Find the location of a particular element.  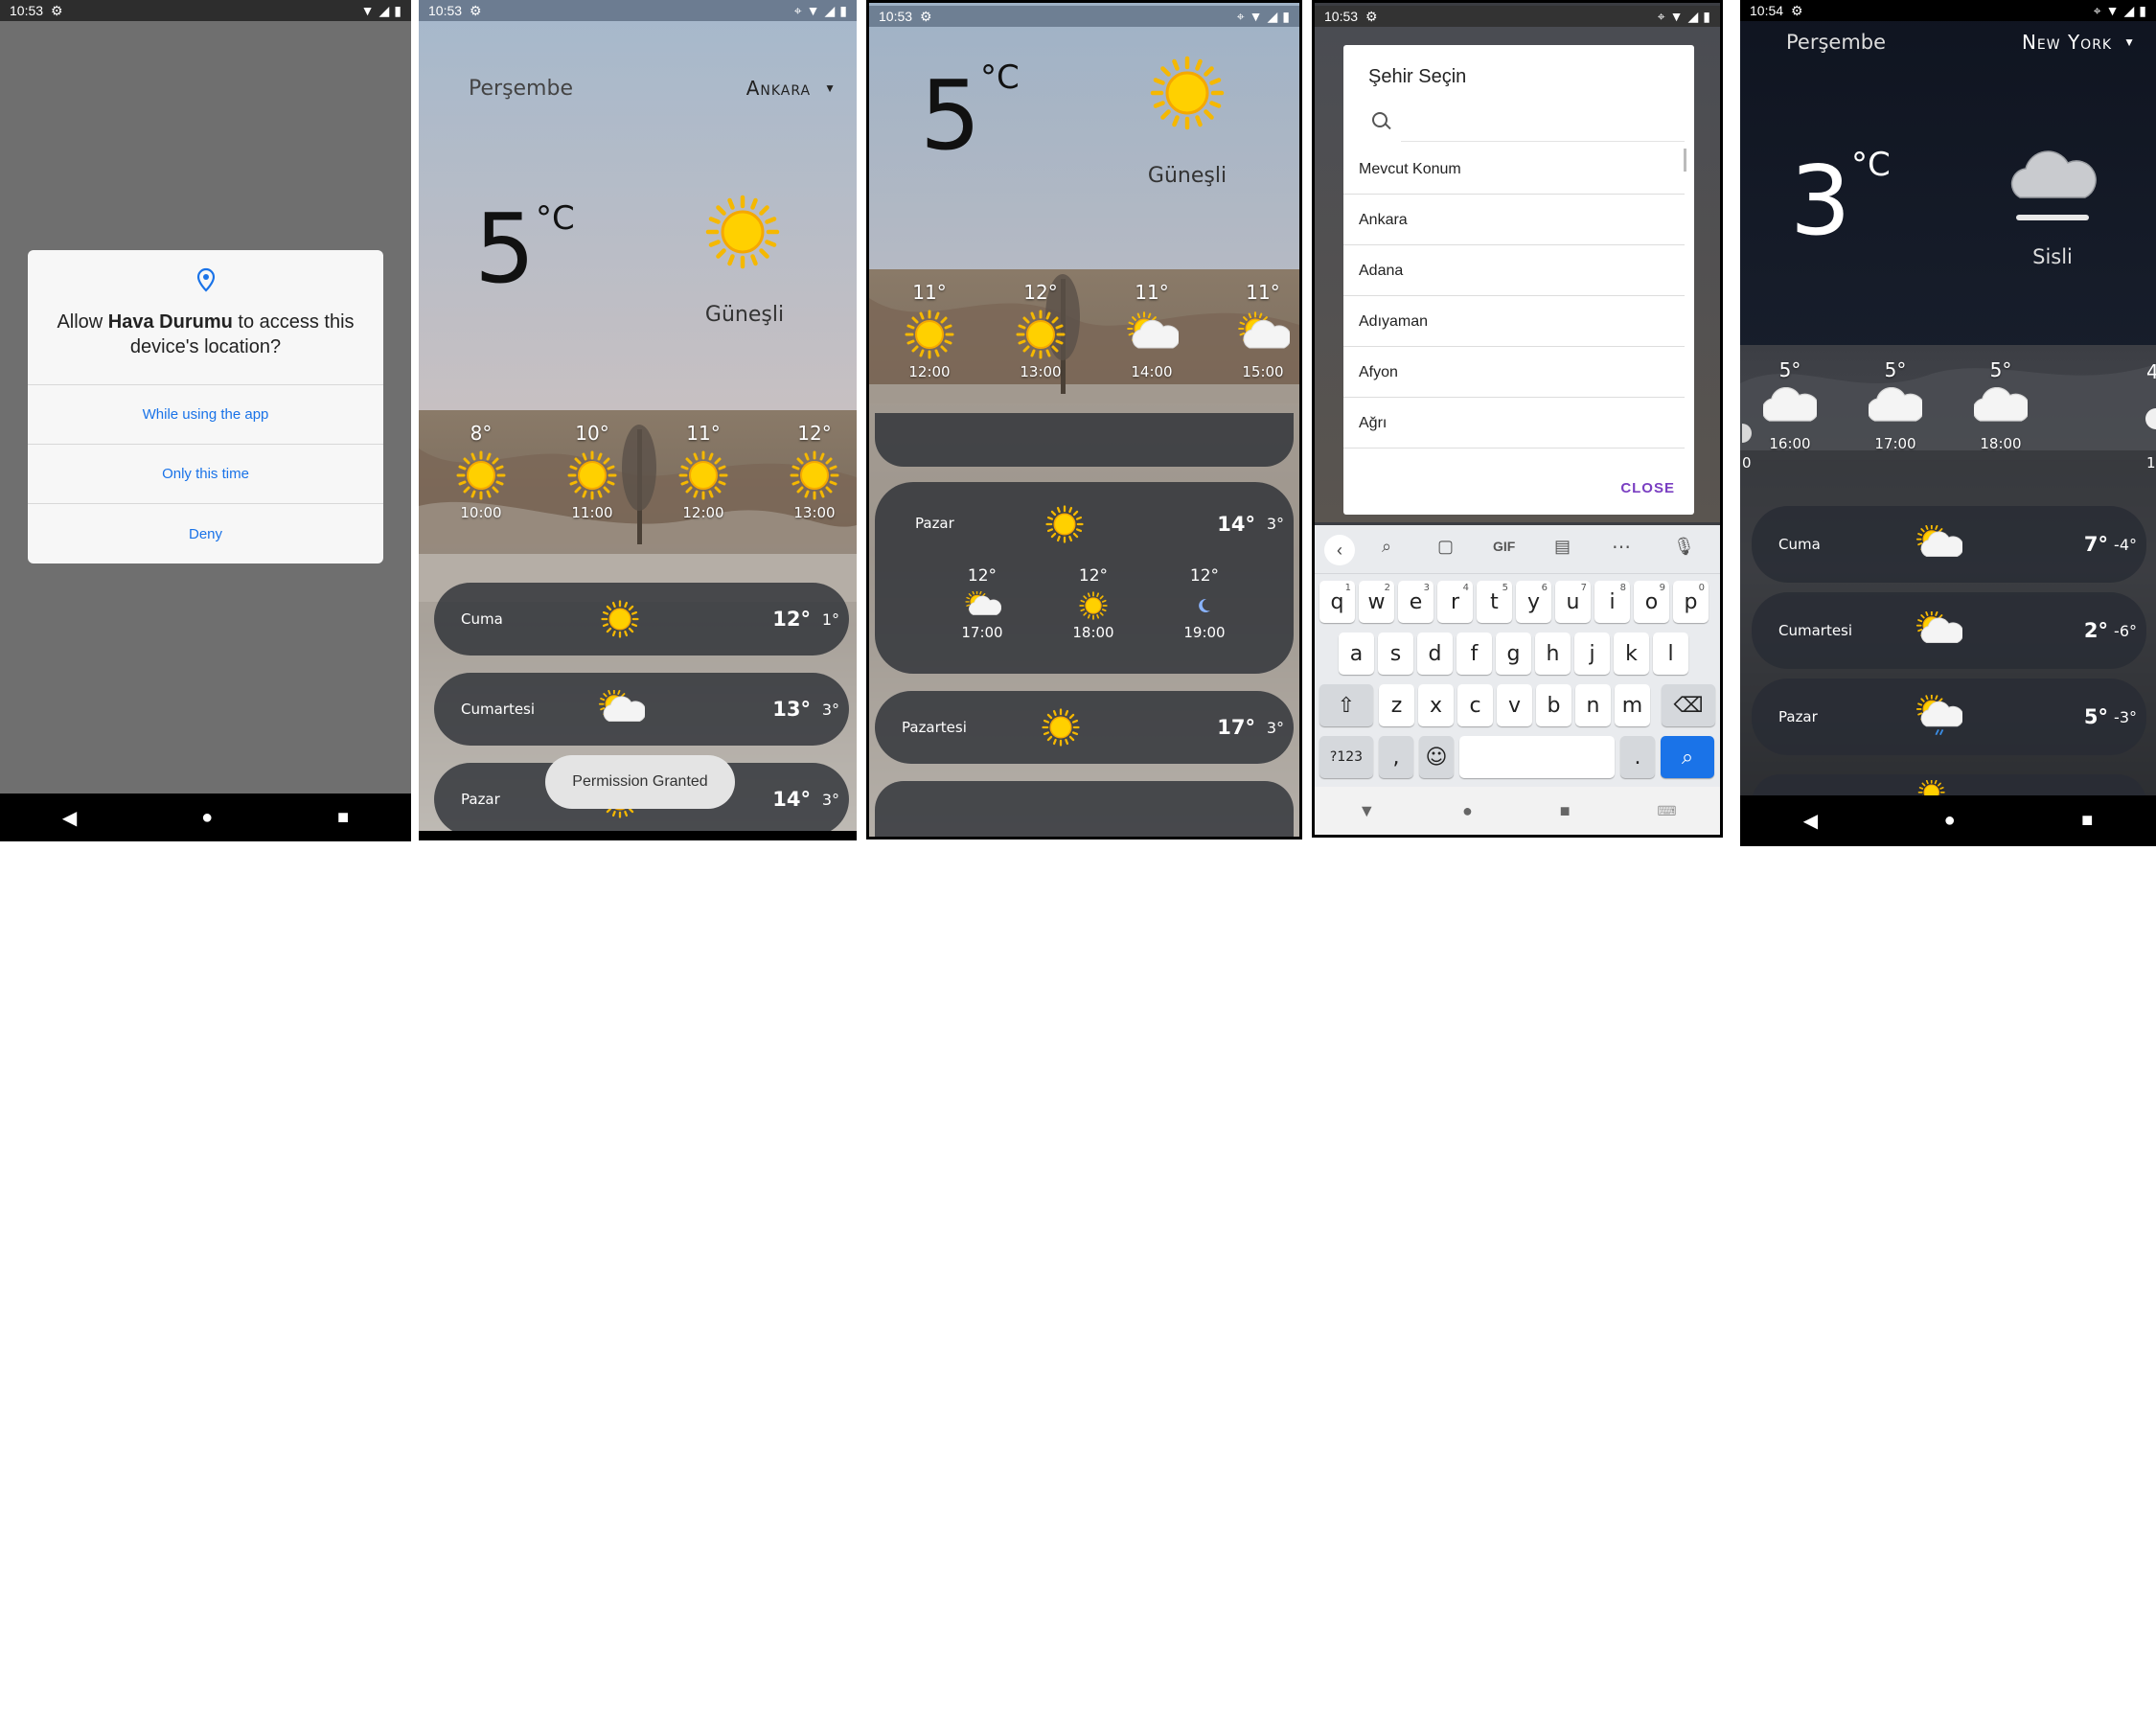

symbols-key: ?123 is located at coordinates (1346, 757).